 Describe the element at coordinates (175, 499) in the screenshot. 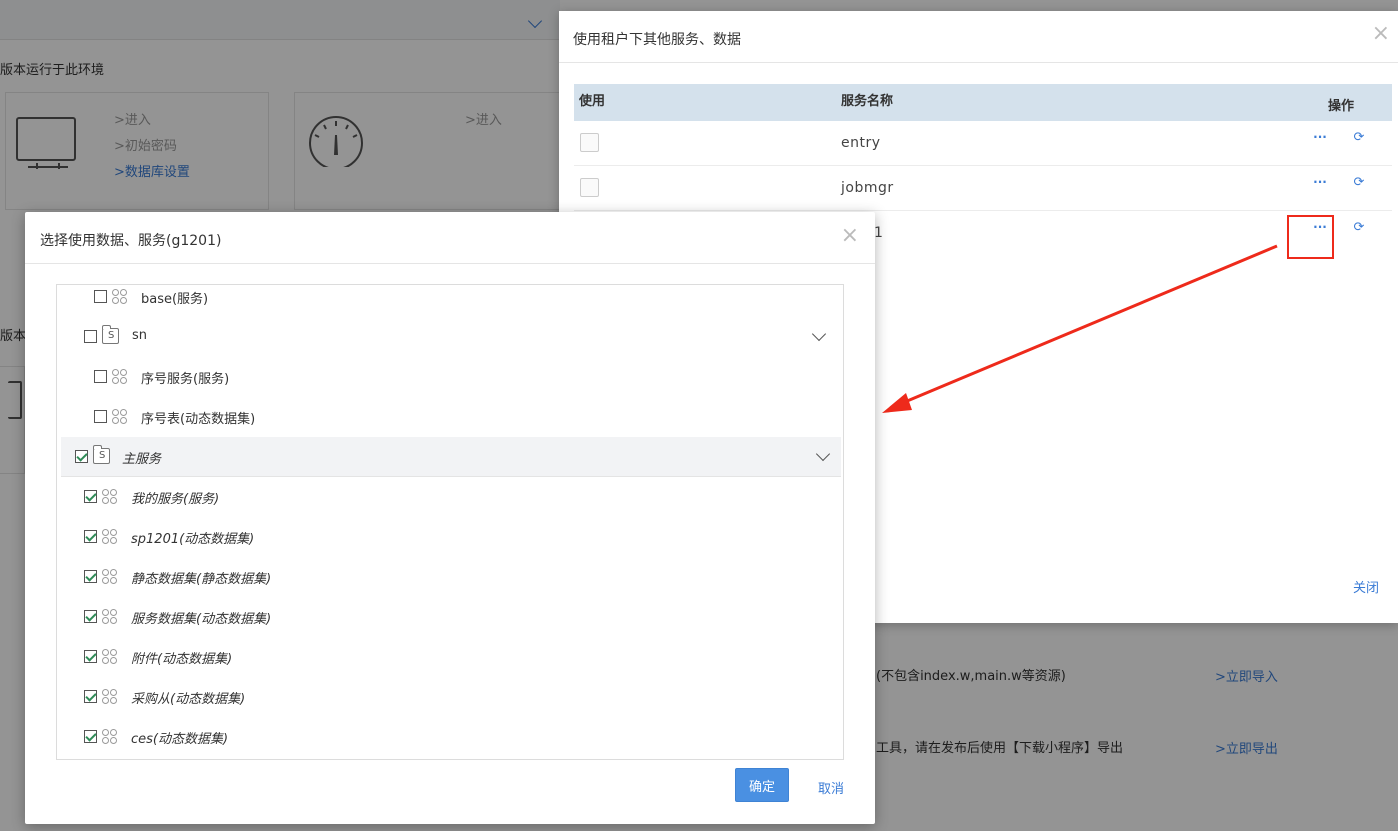

I see `tree-item-label: 我的服务(服务)` at that location.